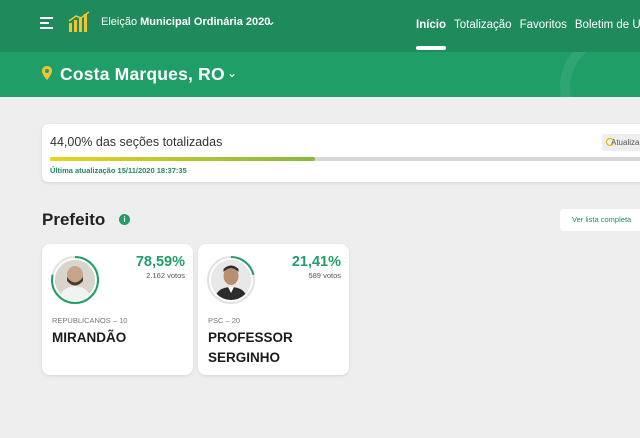 Image resolution: width=640 pixels, height=438 pixels. I want to click on city-bar: Costa Marques, RO ⌄, so click(320, 74).